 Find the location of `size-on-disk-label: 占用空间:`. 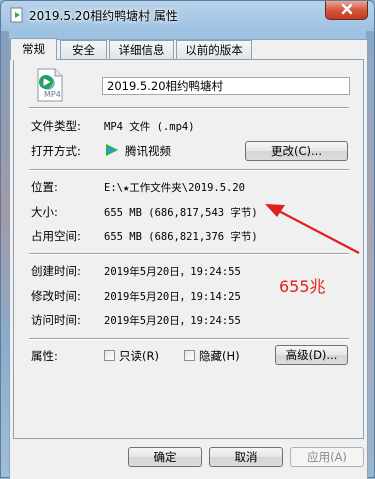

size-on-disk-label: 占用空间: is located at coordinates (56, 236).